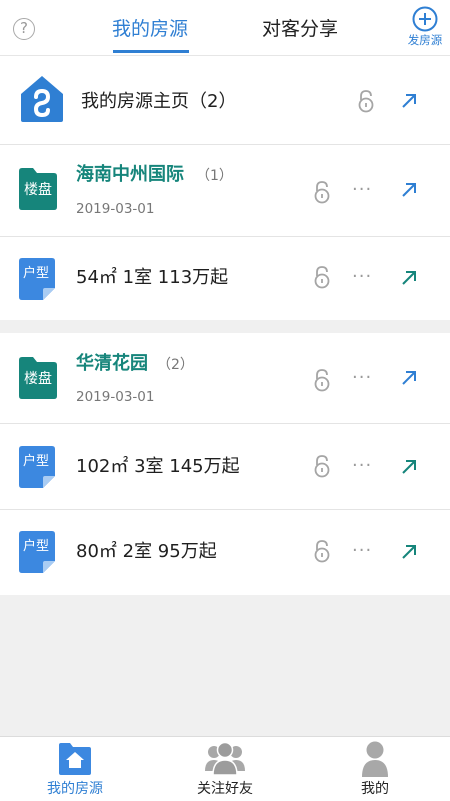 The image size is (450, 801). I want to click on estate-count: （2）, so click(175, 365).